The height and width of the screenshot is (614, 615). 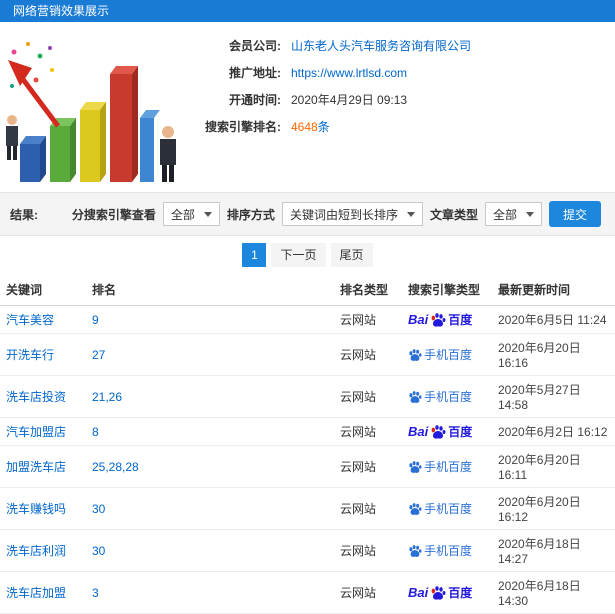 I want to click on updated-time-value: 2020年6月5日 11:24, so click(x=553, y=319).